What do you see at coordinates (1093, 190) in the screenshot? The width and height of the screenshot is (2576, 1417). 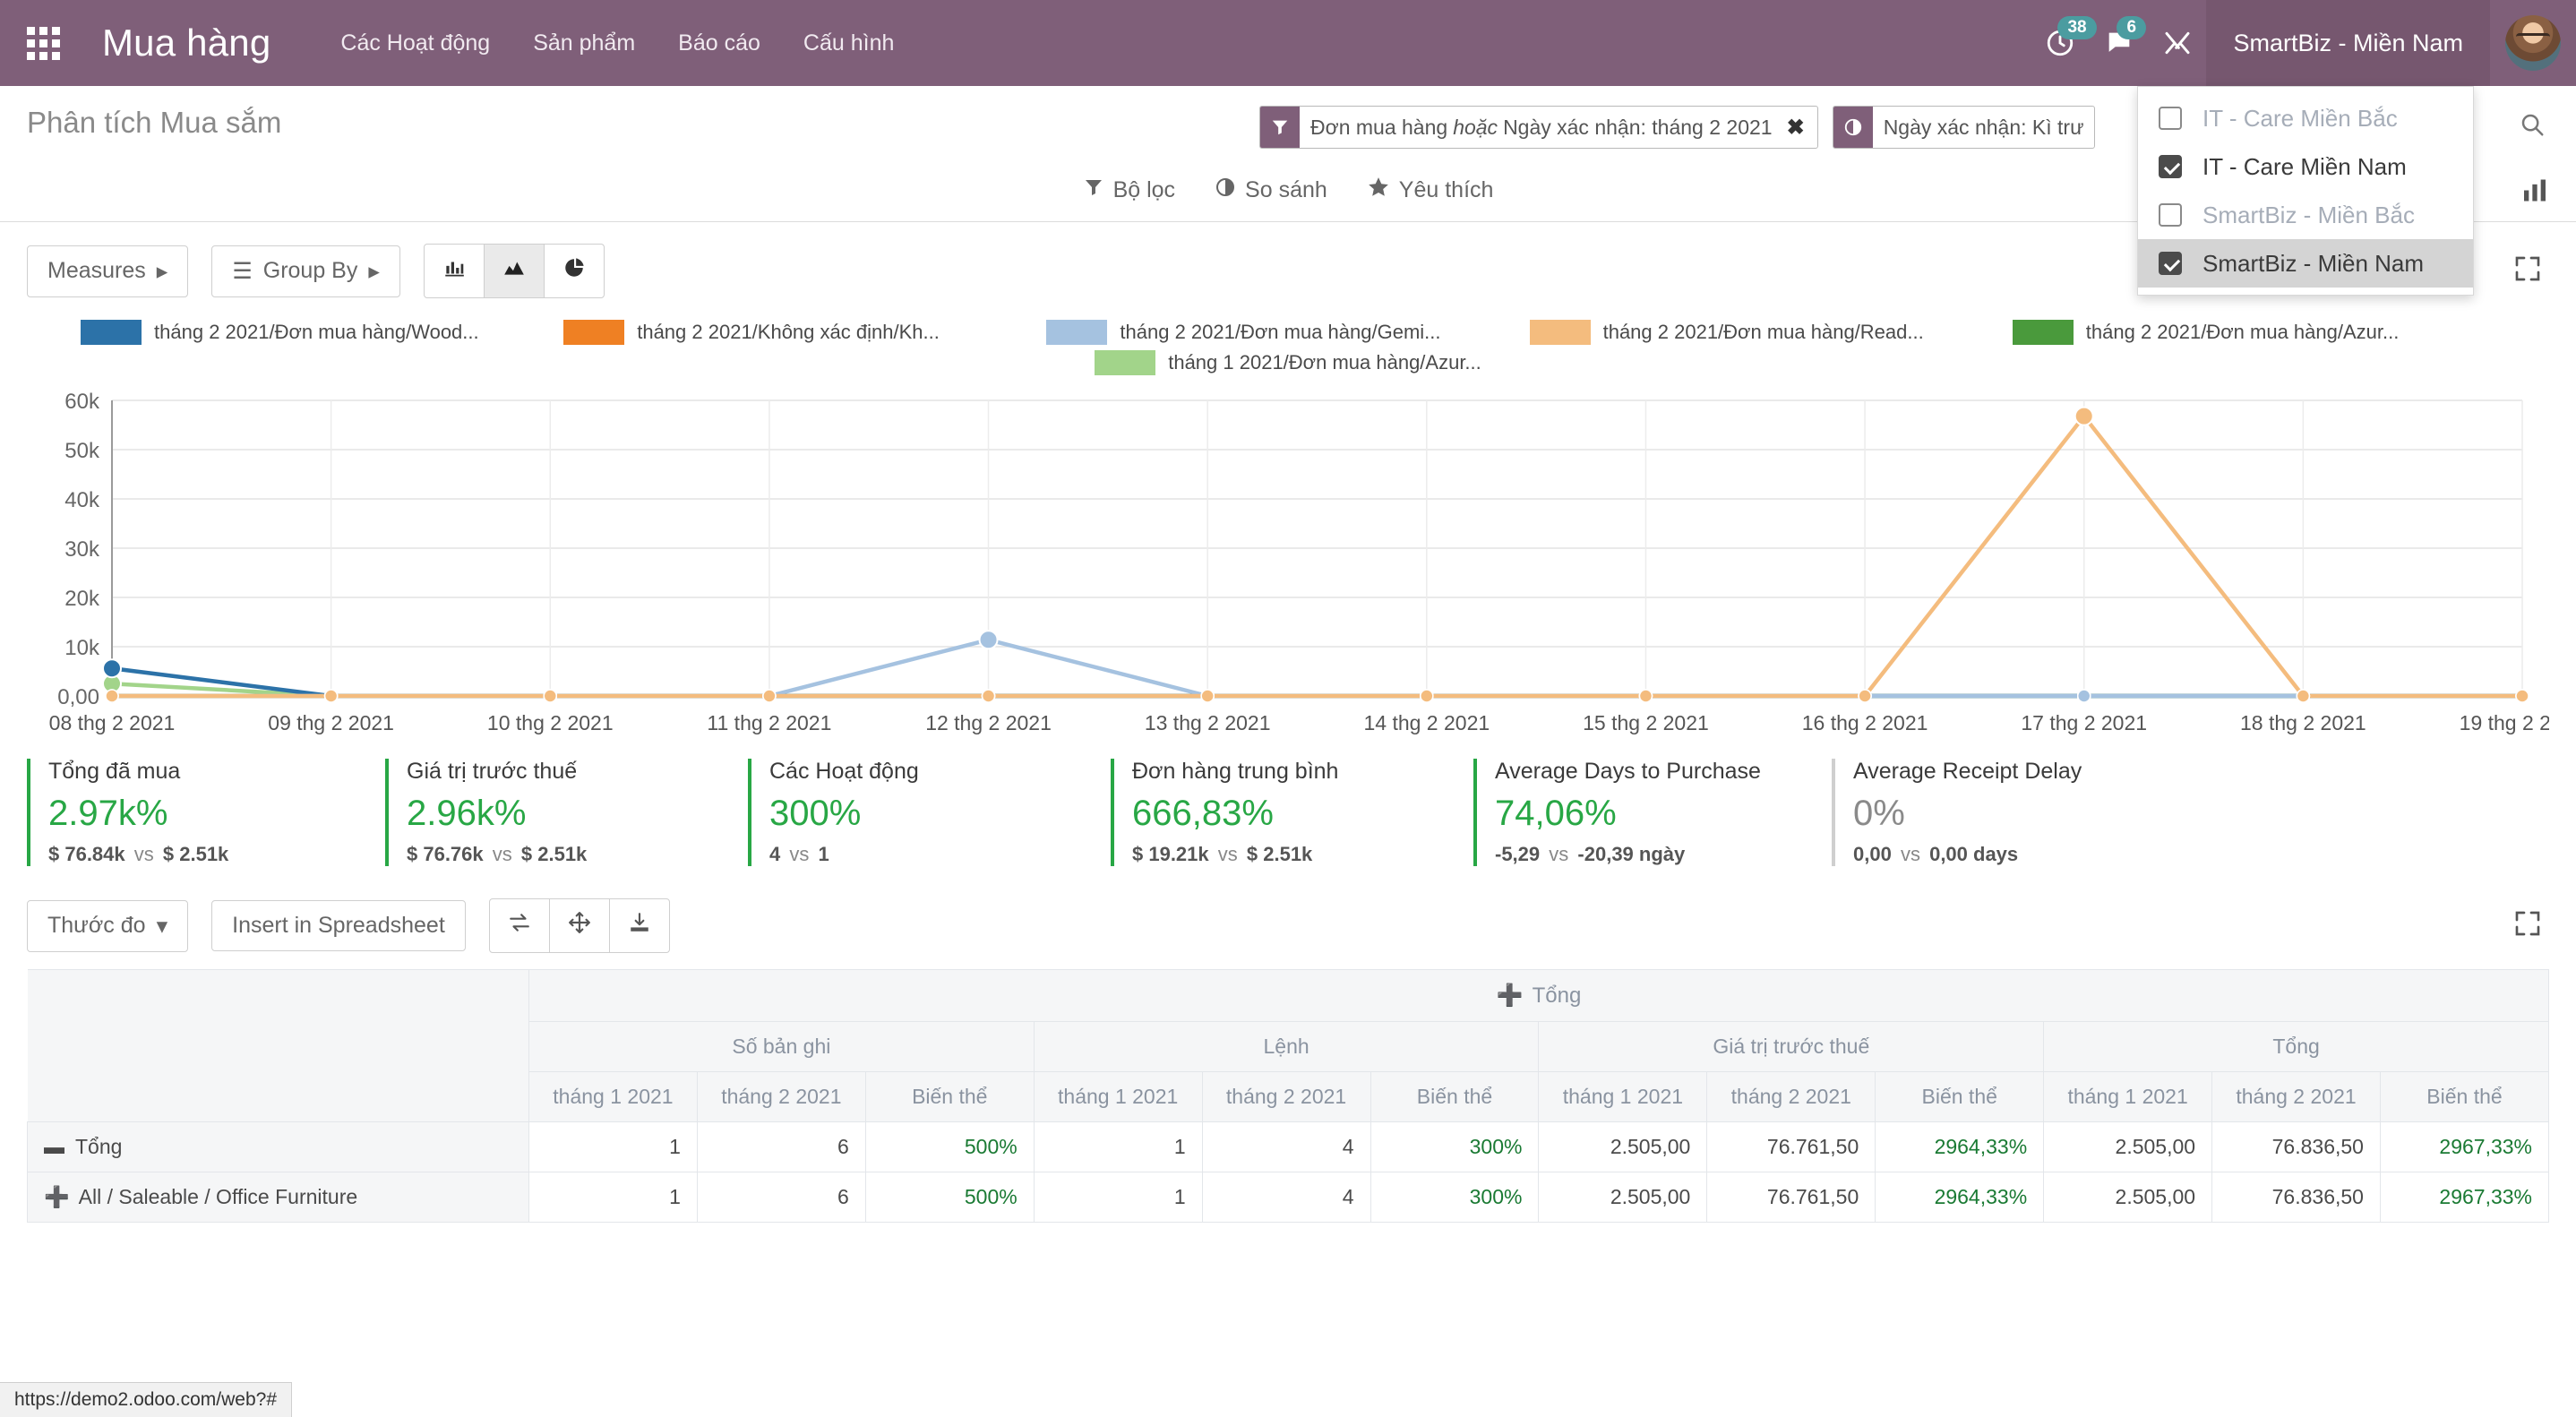 I see `filter-icon` at bounding box center [1093, 190].